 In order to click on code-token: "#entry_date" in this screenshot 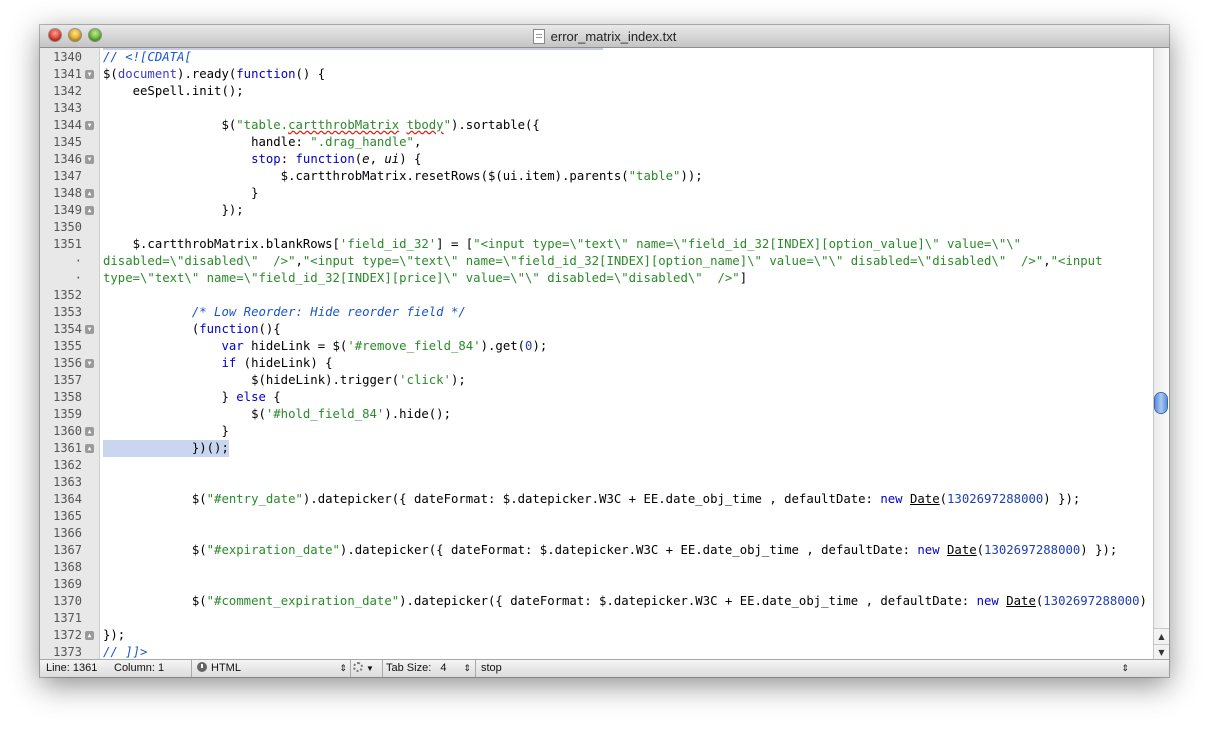, I will do `click(254, 499)`.